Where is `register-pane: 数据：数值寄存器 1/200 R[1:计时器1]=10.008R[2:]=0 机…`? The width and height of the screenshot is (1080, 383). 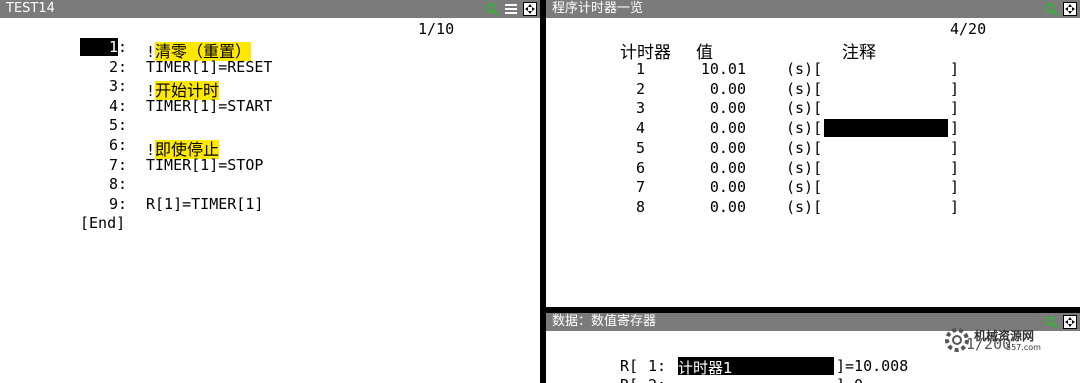
register-pane: 数据：数值寄存器 1/200 R[1:计时器1]=10.008R[2:]=0 机… is located at coordinates (813, 348).